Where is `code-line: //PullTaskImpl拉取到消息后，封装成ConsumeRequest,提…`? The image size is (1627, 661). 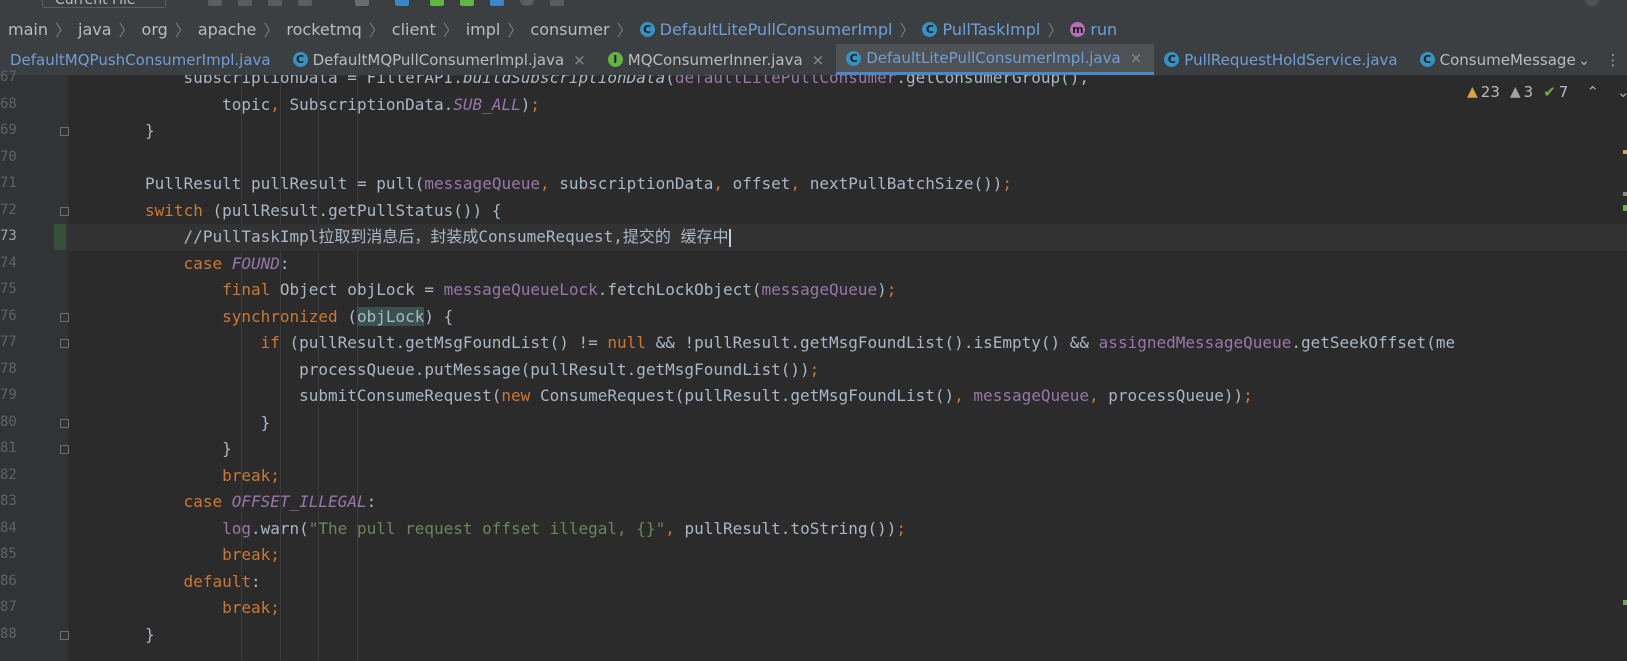
code-line: //PullTaskImpl拉取到消息后，封装成ConsumeRequest,提… is located at coordinates (457, 237).